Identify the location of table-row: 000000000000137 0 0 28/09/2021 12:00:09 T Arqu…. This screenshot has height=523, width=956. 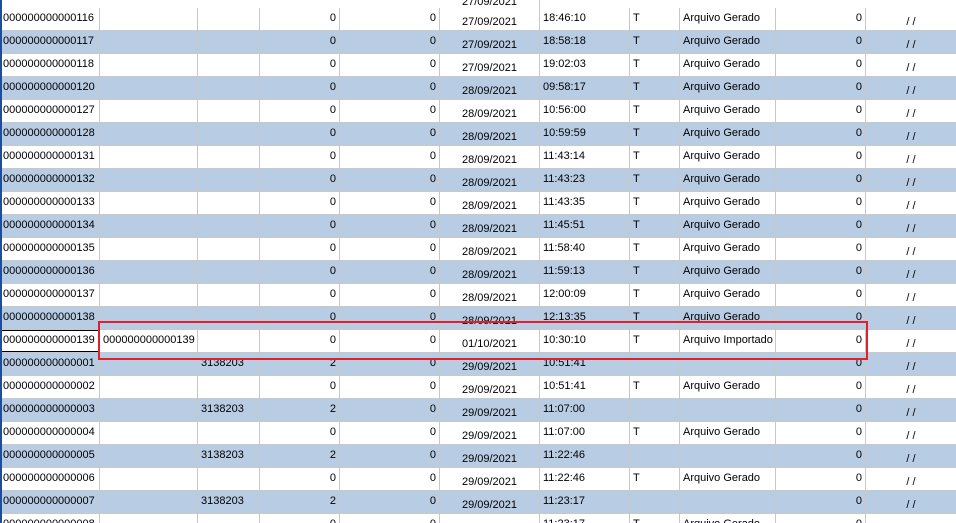
(478, 295).